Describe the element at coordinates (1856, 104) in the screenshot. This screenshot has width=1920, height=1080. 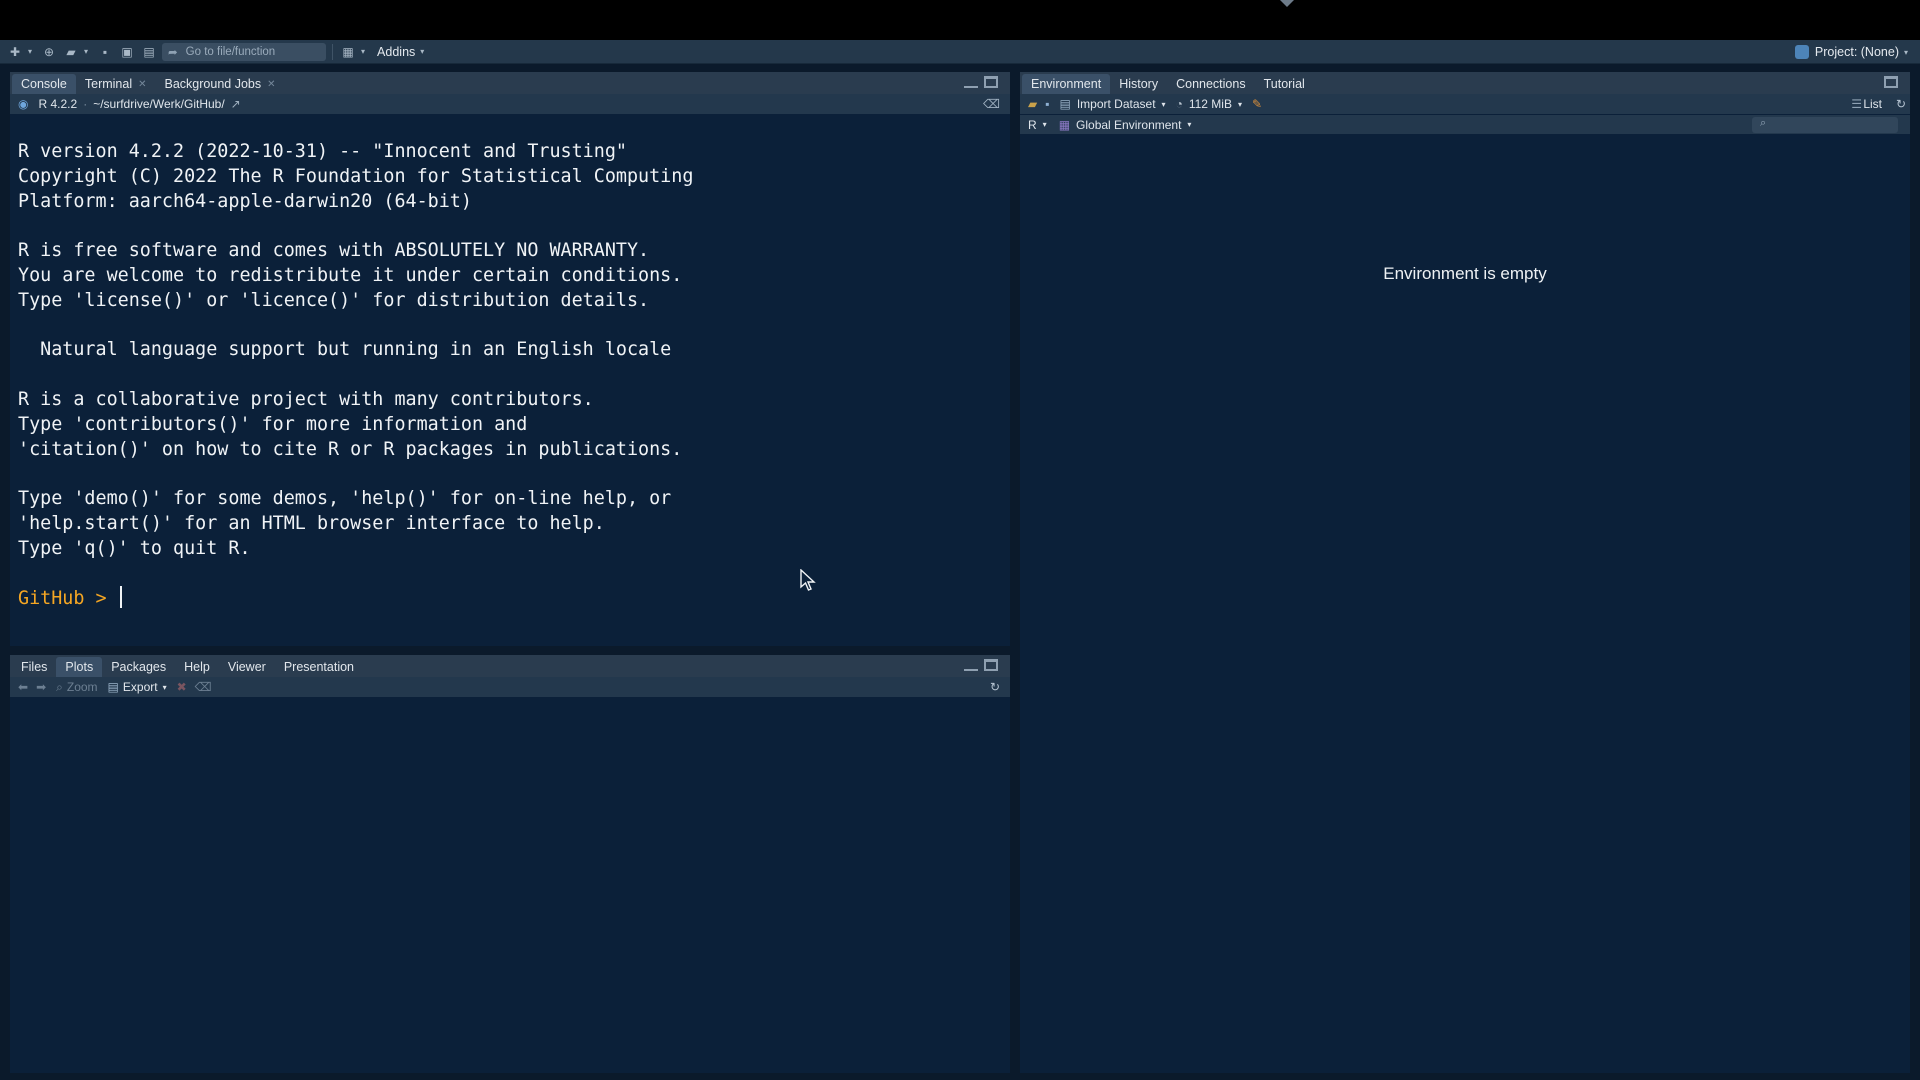
I see `list-view-icon: ☰` at that location.